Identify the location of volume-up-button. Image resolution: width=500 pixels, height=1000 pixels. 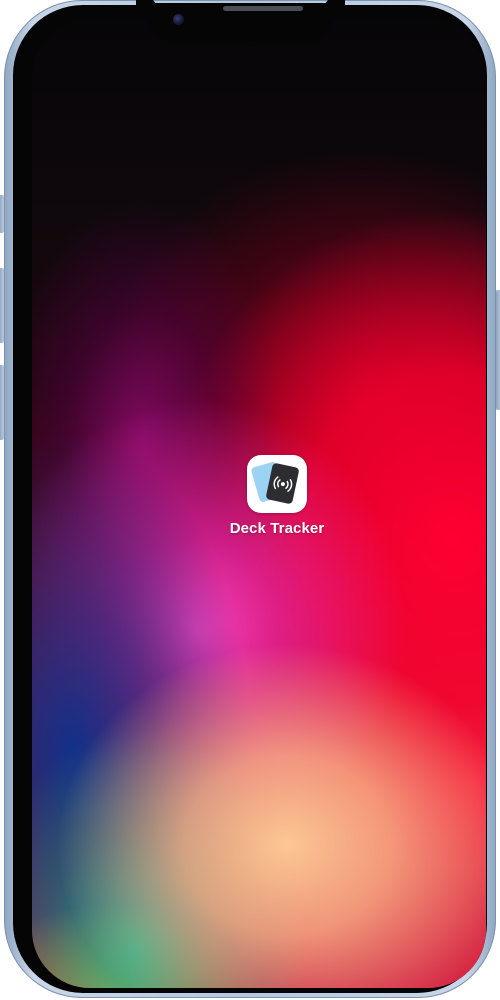
(2, 305).